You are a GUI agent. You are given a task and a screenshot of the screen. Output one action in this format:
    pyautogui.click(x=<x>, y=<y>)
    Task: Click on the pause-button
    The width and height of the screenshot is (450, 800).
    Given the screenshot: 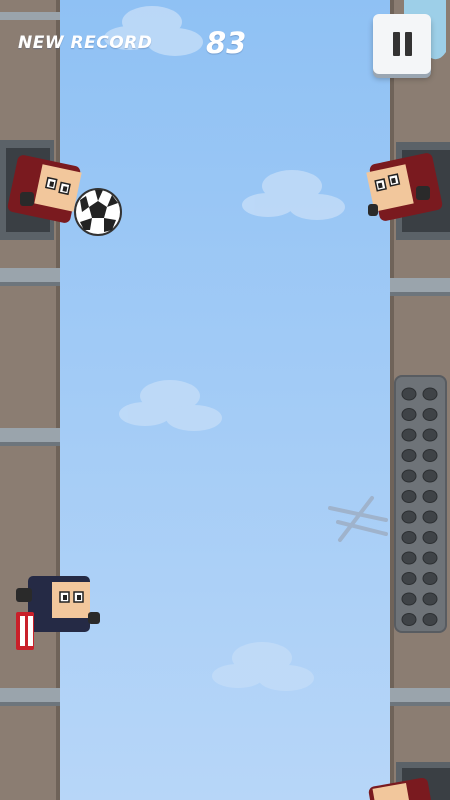 What is the action you would take?
    pyautogui.click(x=402, y=44)
    